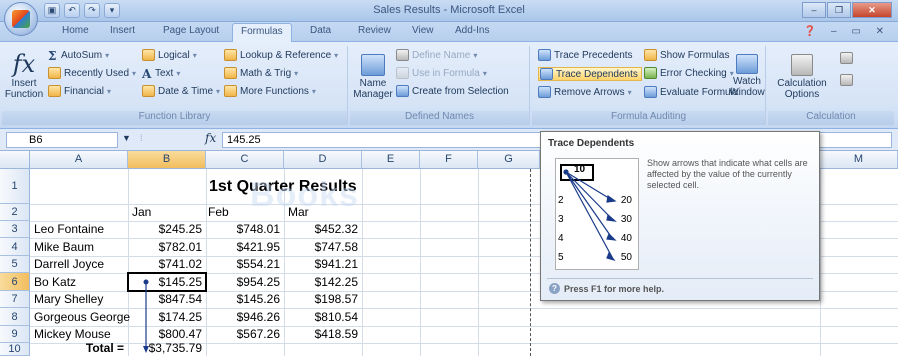 The width and height of the screenshot is (898, 356). Describe the element at coordinates (689, 73) in the screenshot. I see `error-checking-button: Error Checking ▾` at that location.